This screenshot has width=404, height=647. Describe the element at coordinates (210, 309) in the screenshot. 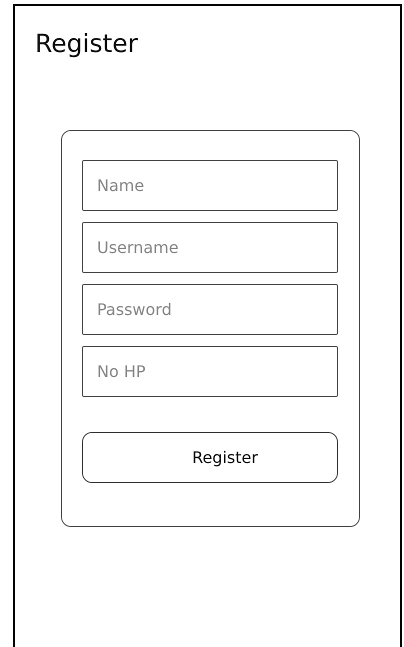

I see `input-field: Password` at that location.